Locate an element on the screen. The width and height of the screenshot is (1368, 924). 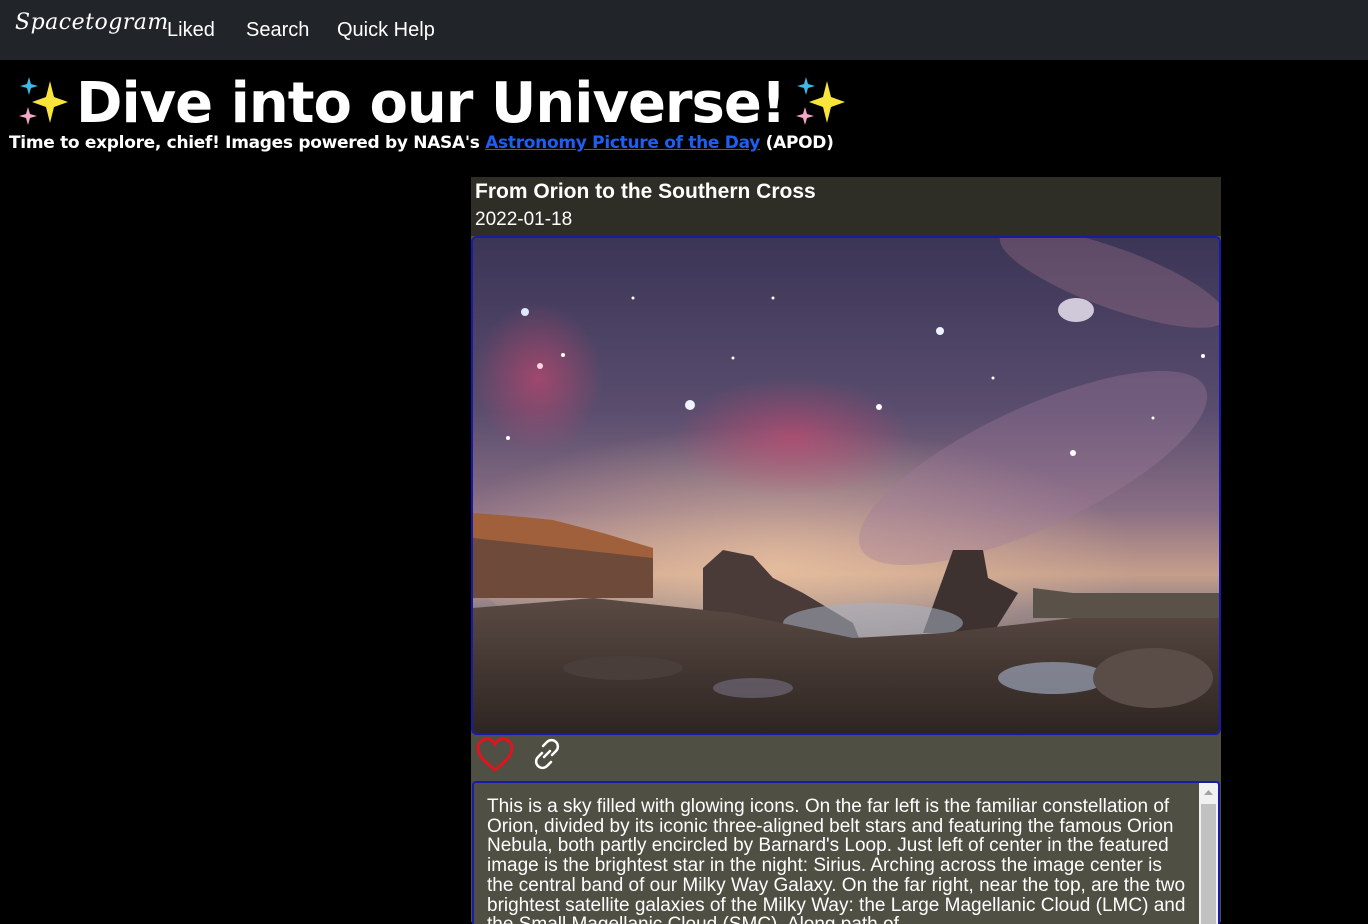
hero-heading: Dive into our Universe! is located at coordinates (430, 103).